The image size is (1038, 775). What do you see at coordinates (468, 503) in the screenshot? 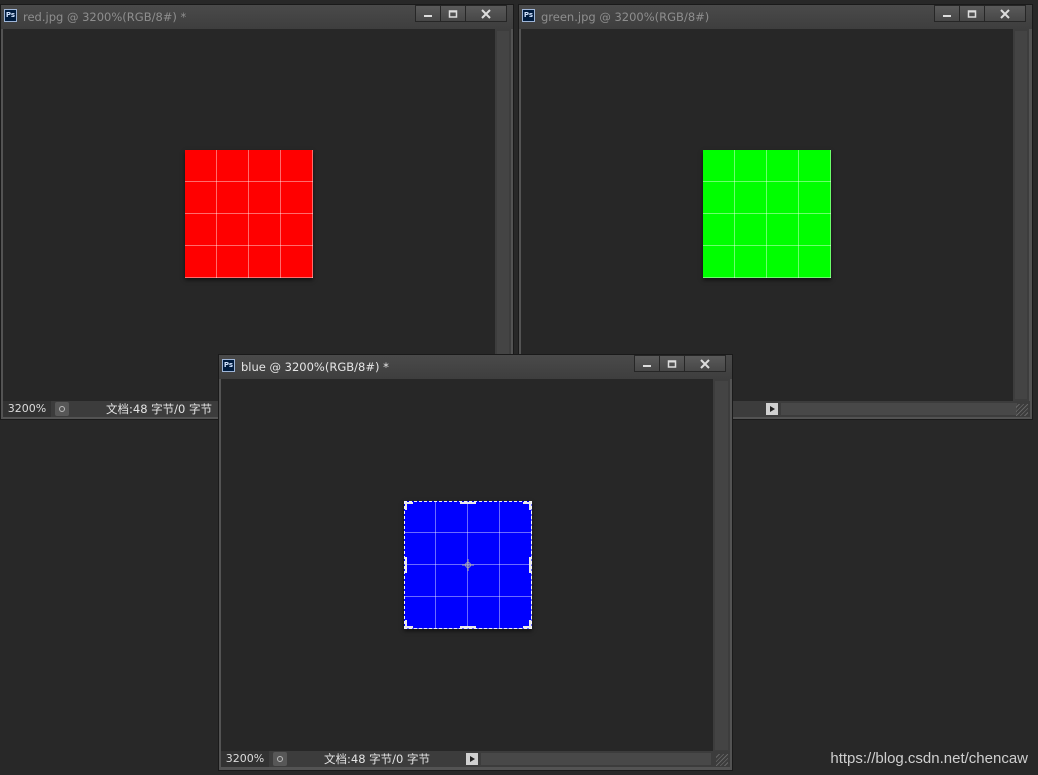
I see `transform-handle-top` at bounding box center [468, 503].